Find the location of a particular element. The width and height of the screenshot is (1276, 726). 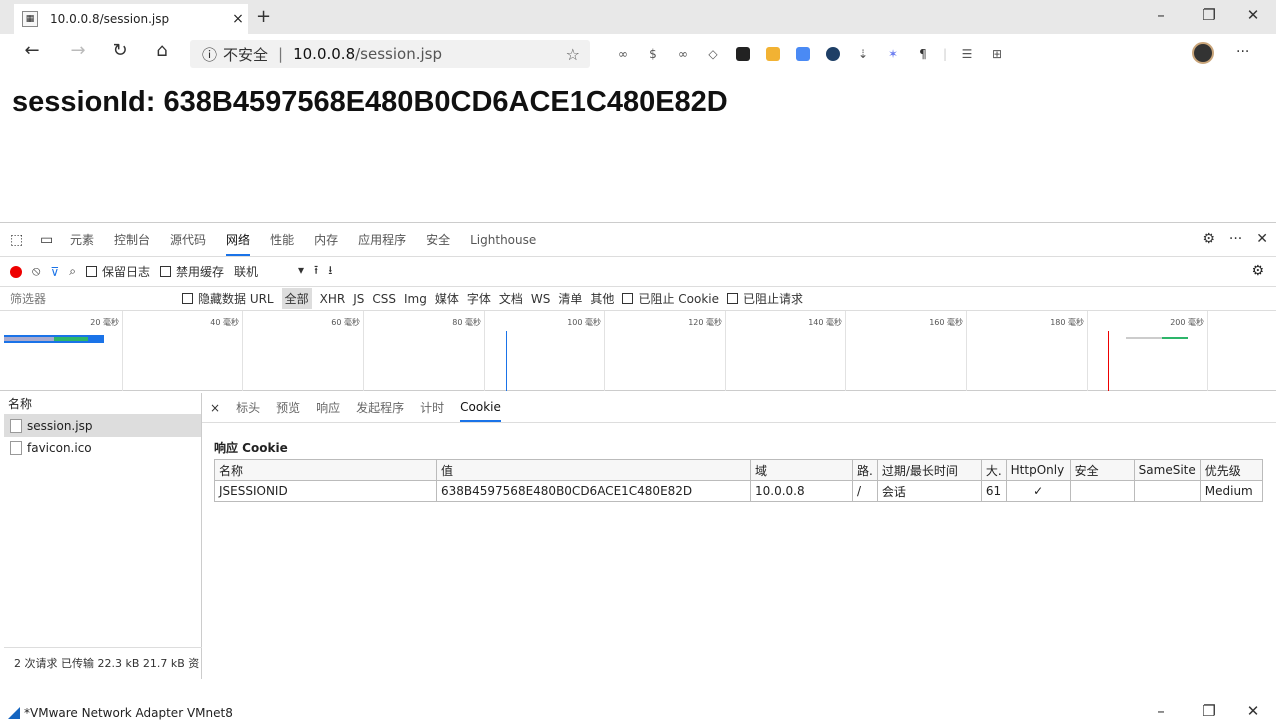

blocked-cookies-checkbox: 已阻止 Cookie is located at coordinates (670, 298).